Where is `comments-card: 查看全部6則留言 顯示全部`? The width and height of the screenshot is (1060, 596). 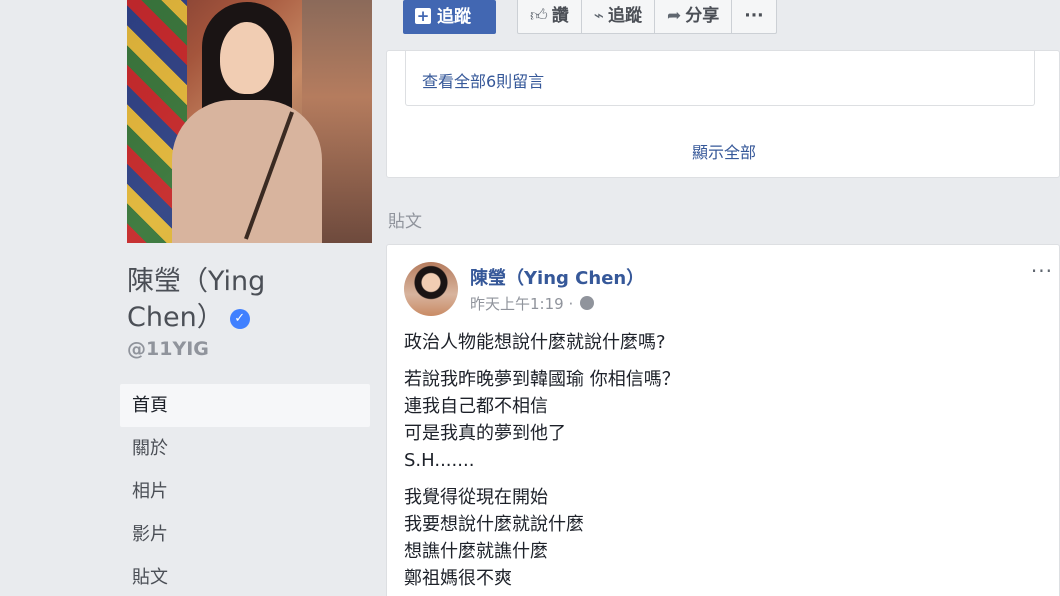
comments-card: 查看全部6則留言 顯示全部 is located at coordinates (723, 114).